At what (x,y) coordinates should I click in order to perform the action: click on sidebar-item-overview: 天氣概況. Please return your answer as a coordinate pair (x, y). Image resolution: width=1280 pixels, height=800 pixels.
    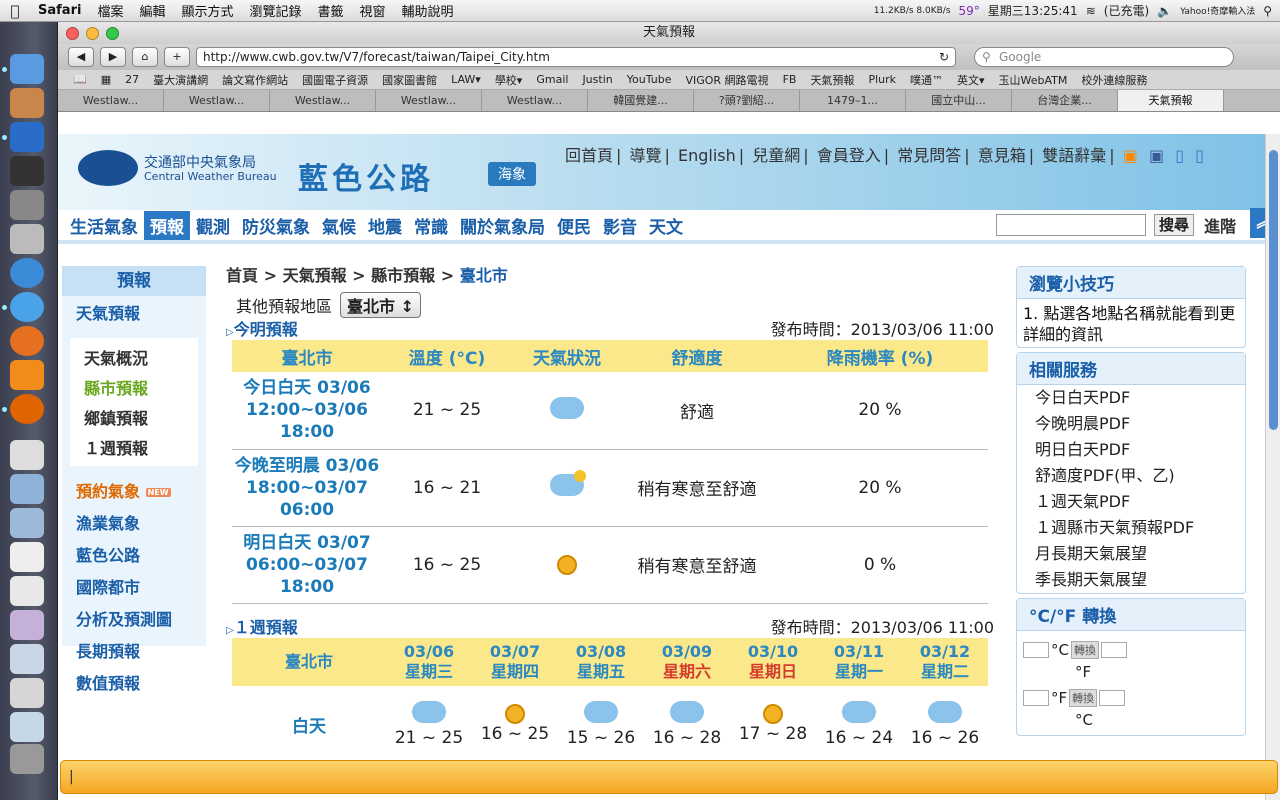
    Looking at the image, I should click on (134, 357).